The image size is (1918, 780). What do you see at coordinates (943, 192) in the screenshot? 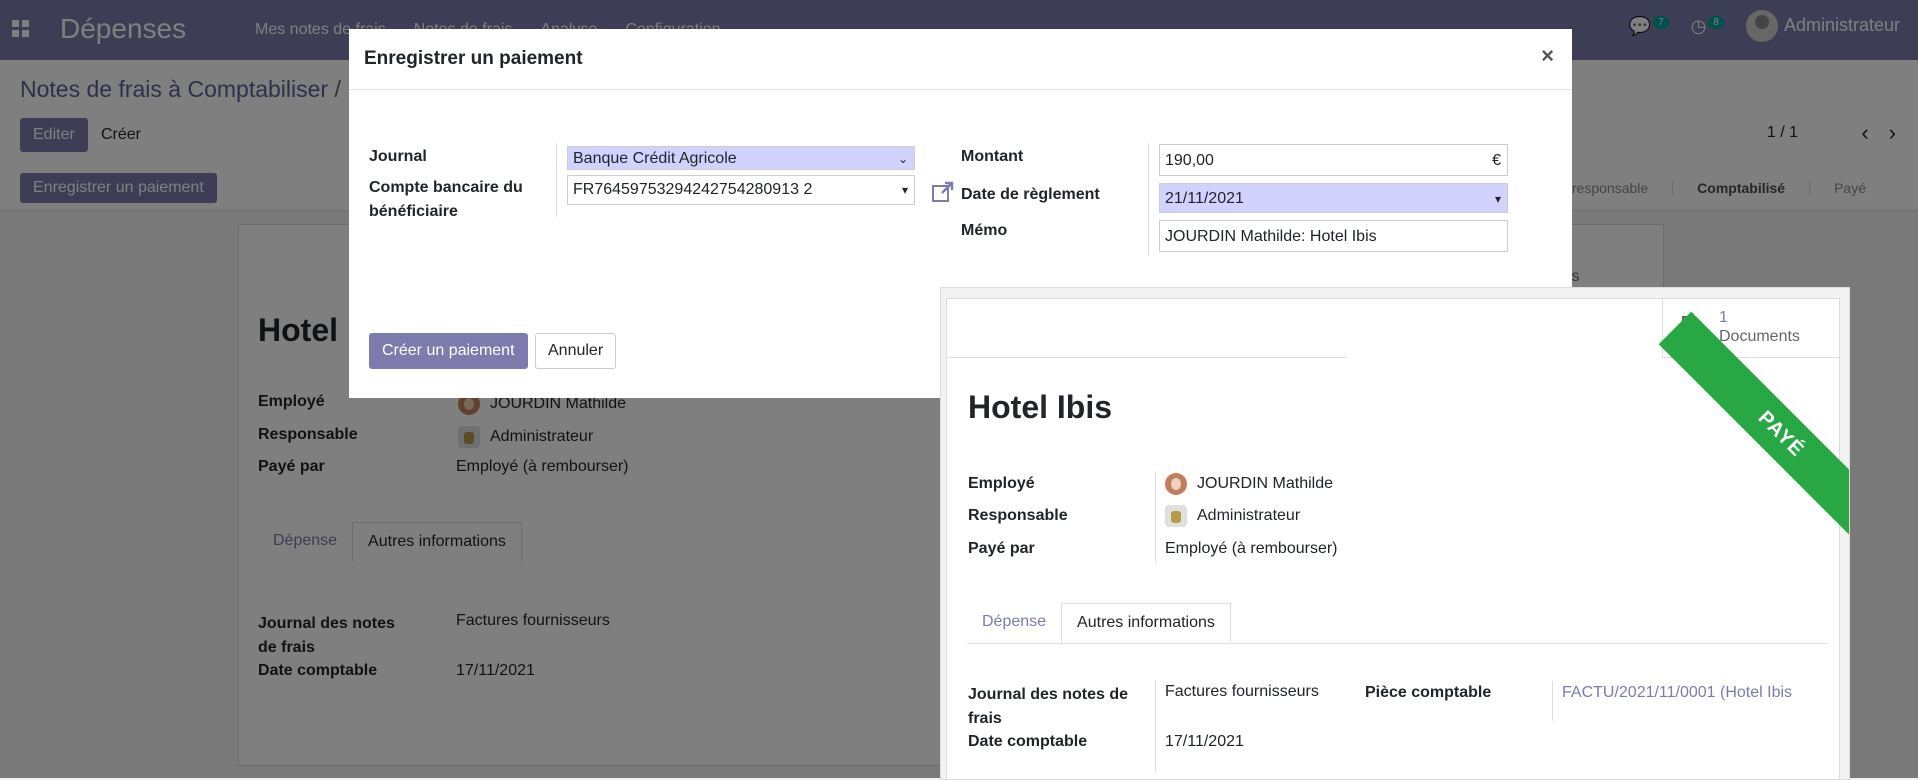
I see `external-link-icon` at bounding box center [943, 192].